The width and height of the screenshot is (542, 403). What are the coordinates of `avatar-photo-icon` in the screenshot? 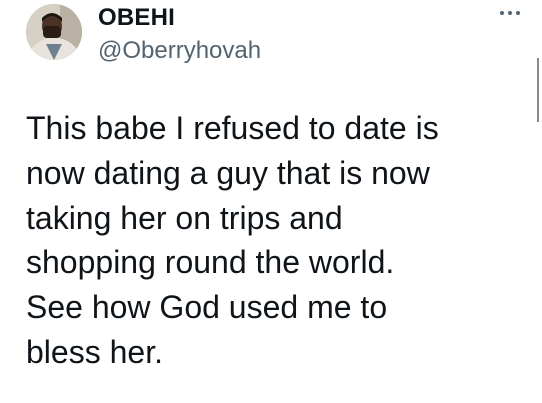 It's located at (54, 32).